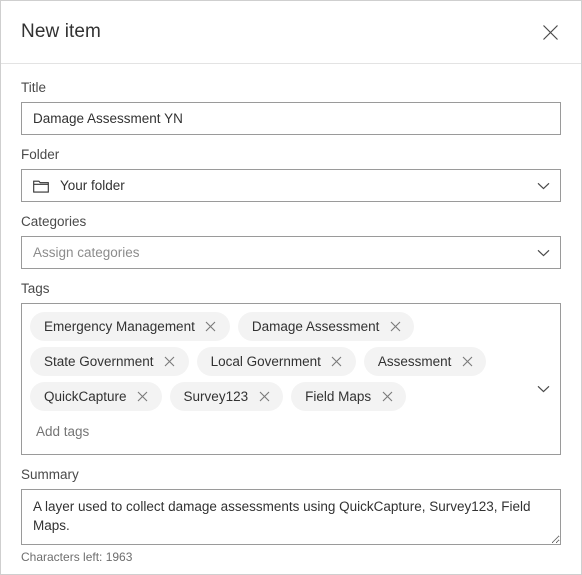  I want to click on tag-chip-label: Damage Assessment, so click(315, 326).